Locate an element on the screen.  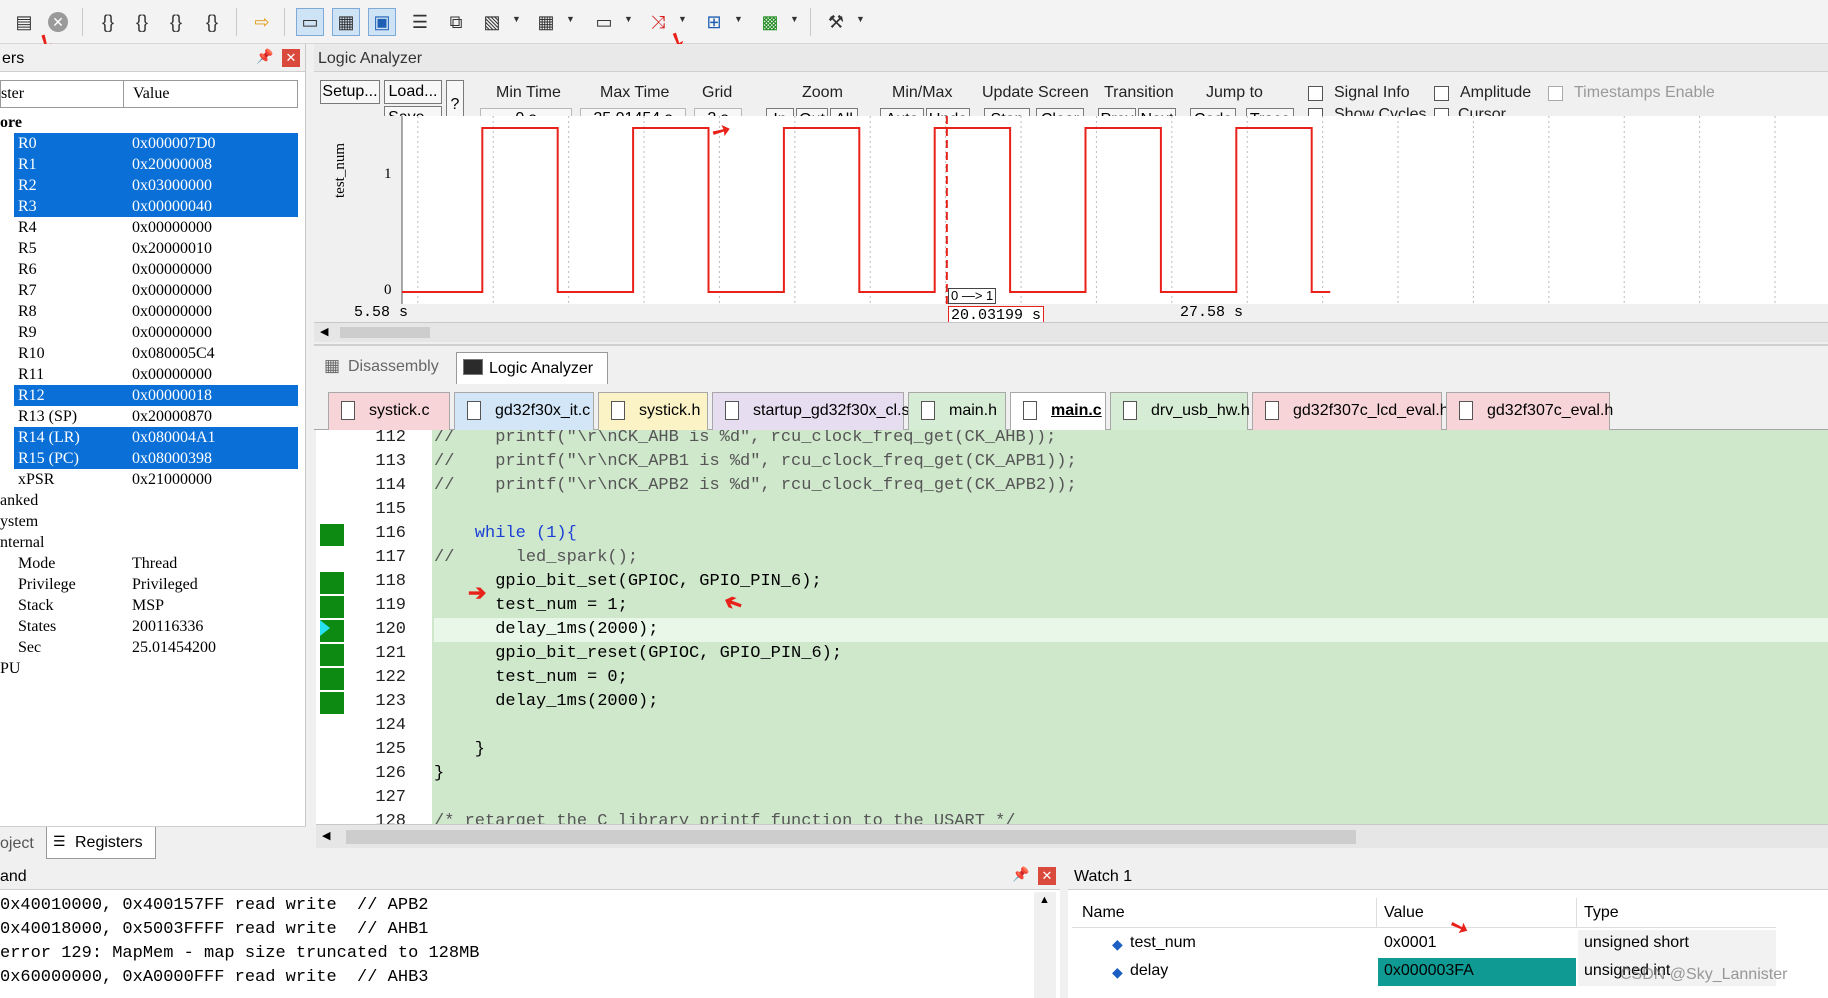
call-stack-window-icon: ⧉ is located at coordinates (456, 22).